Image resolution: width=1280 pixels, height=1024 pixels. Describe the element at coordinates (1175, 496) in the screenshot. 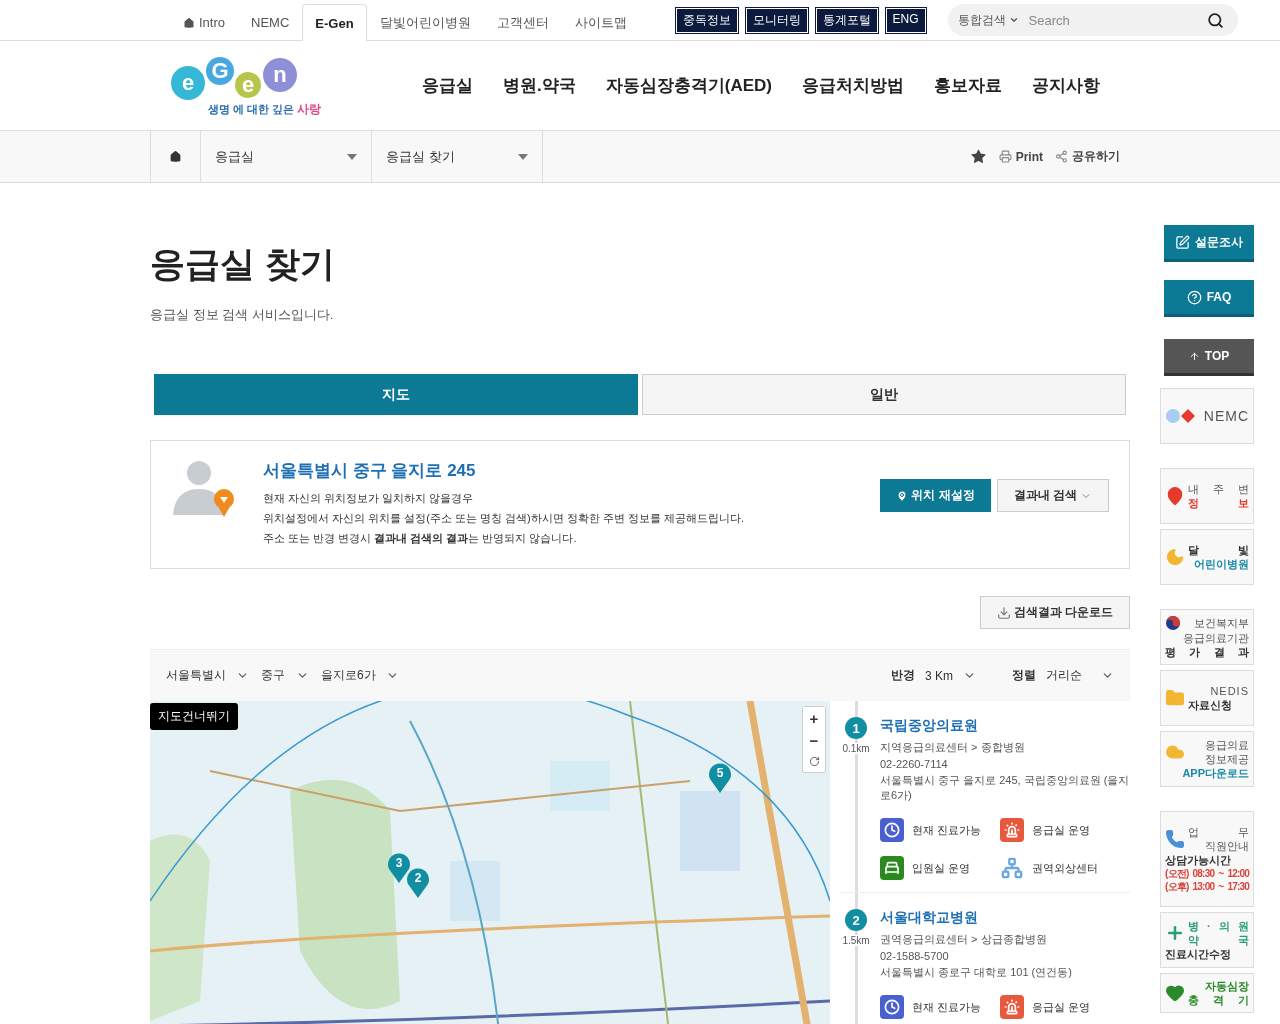

I see `map-pin-icon` at that location.